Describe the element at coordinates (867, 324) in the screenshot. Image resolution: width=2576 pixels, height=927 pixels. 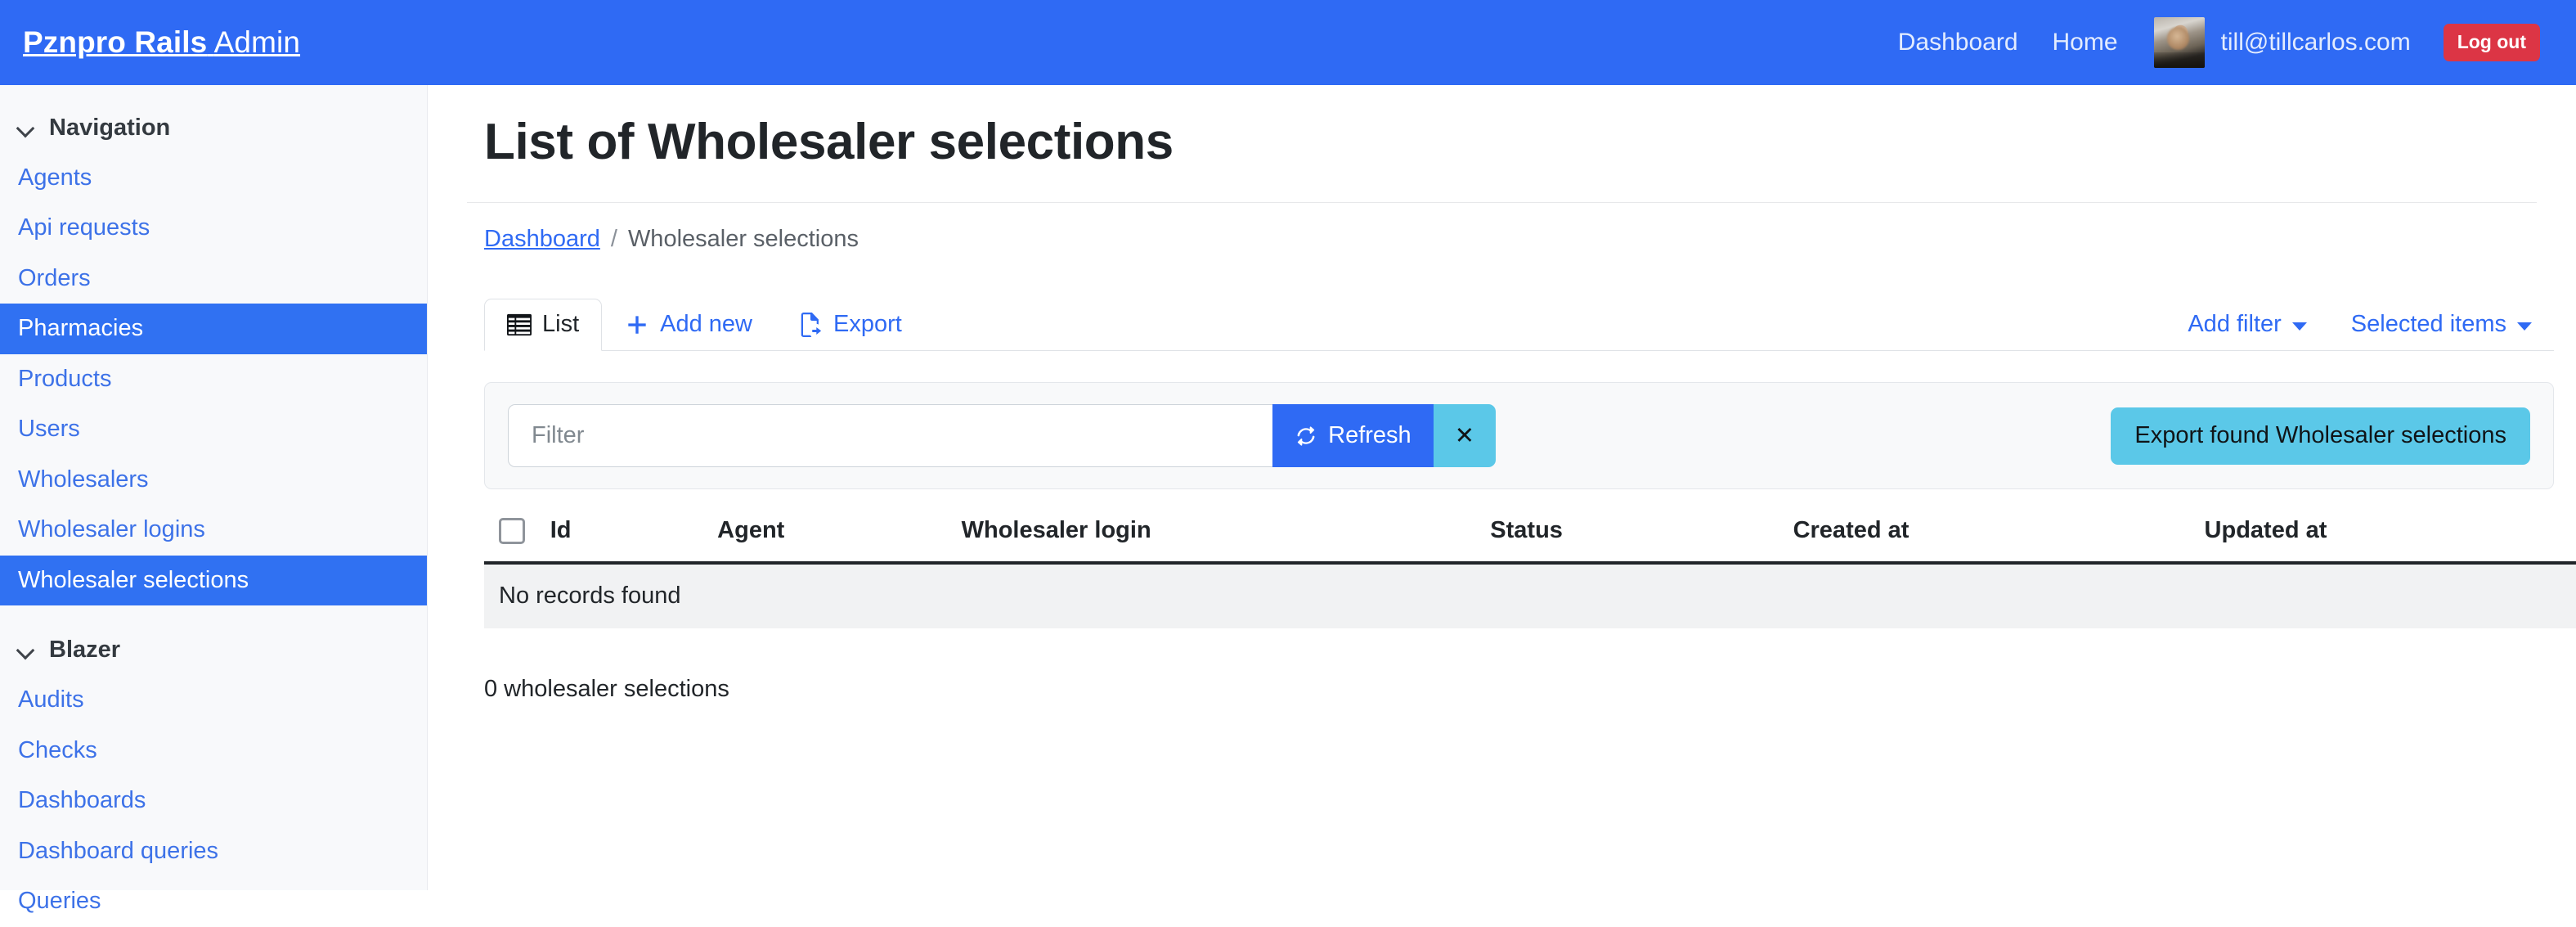
I see `tab-export-label: Export` at that location.